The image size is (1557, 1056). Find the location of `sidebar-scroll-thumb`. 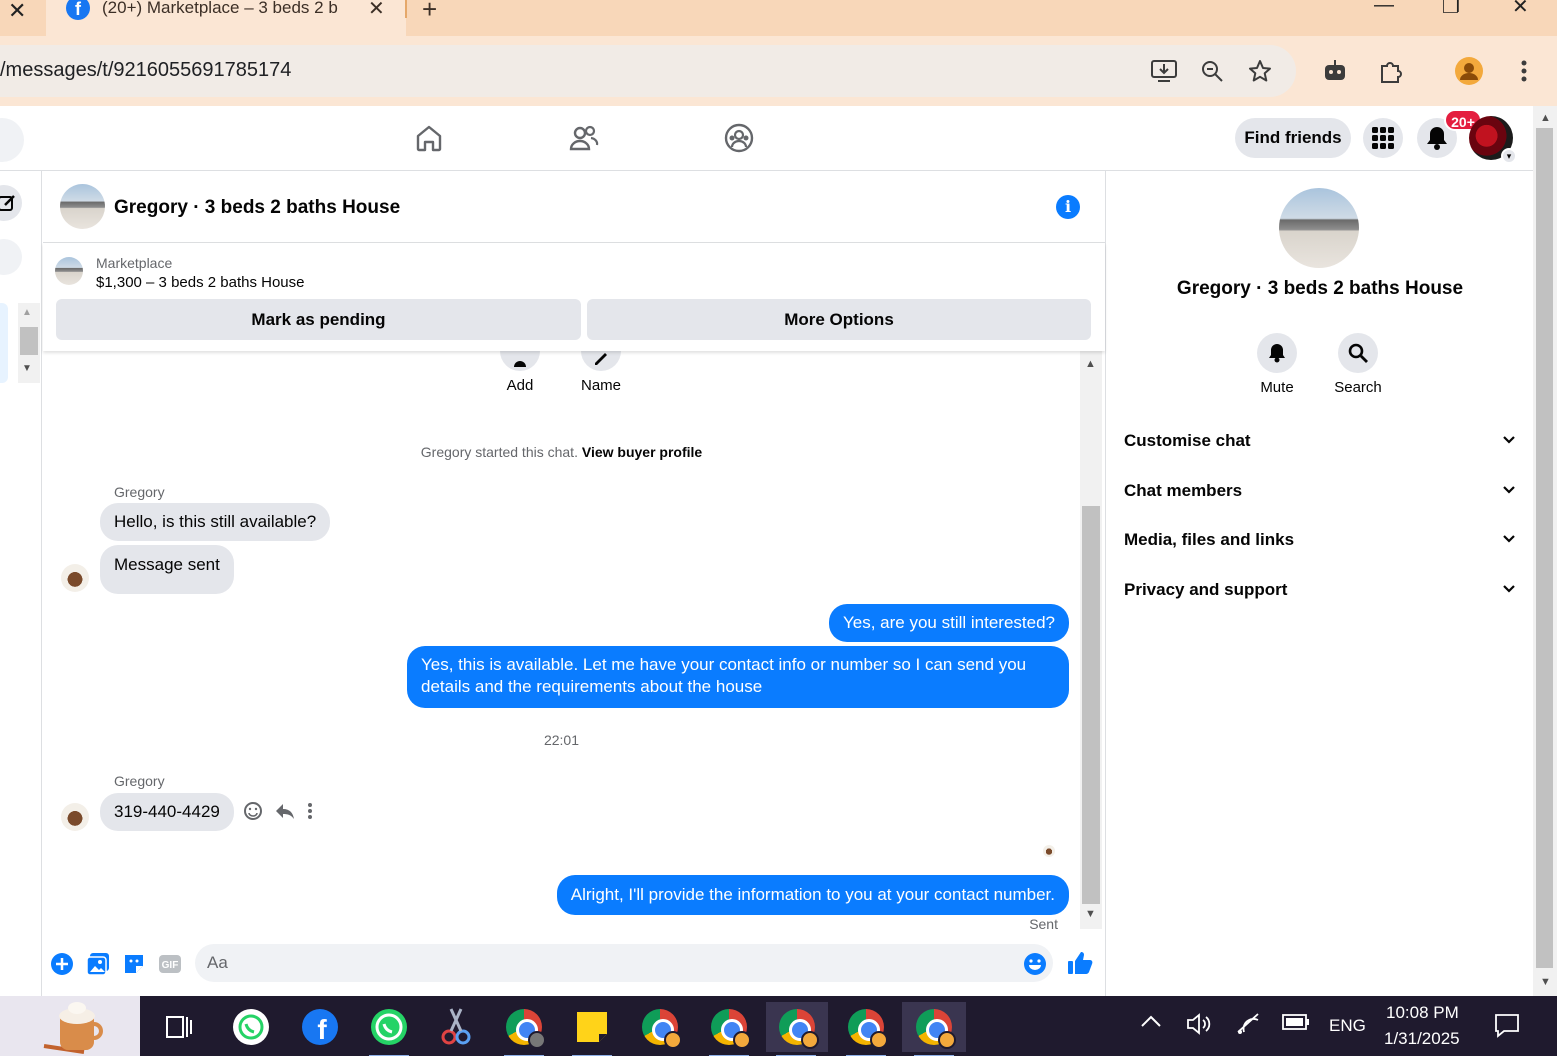

sidebar-scroll-thumb is located at coordinates (29, 341).